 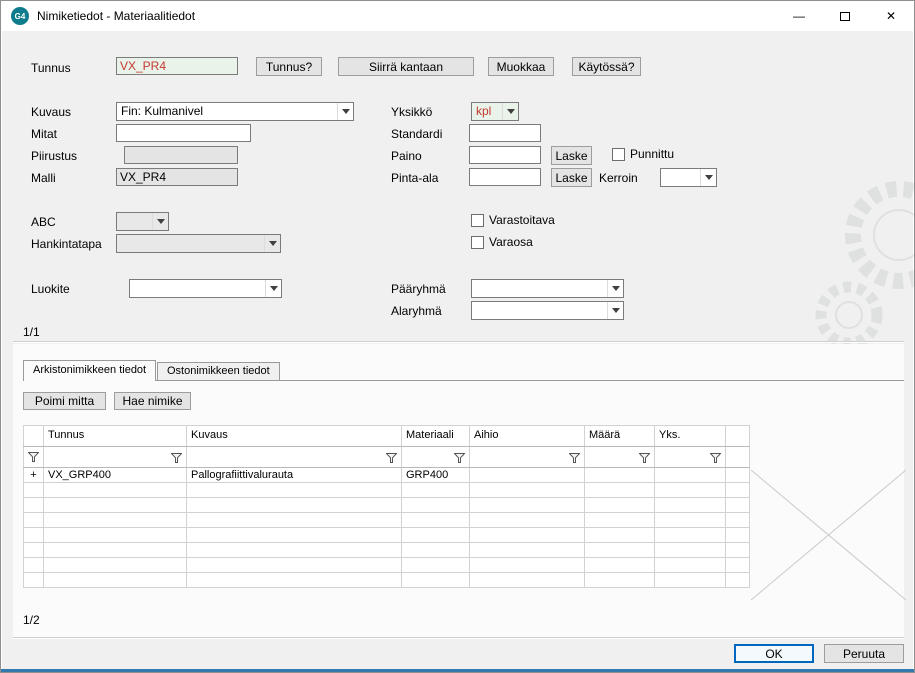 I want to click on alaryhma-combobox, so click(x=547, y=310).